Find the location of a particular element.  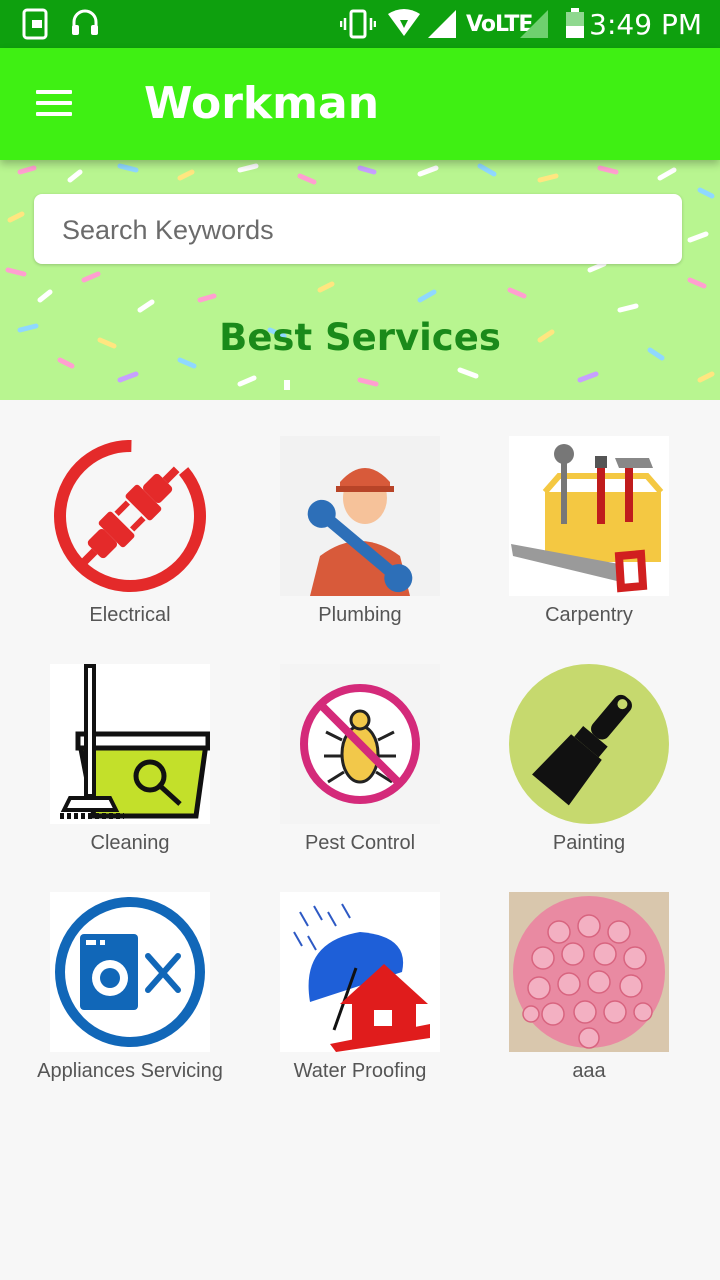

menu-icon is located at coordinates (54, 103).